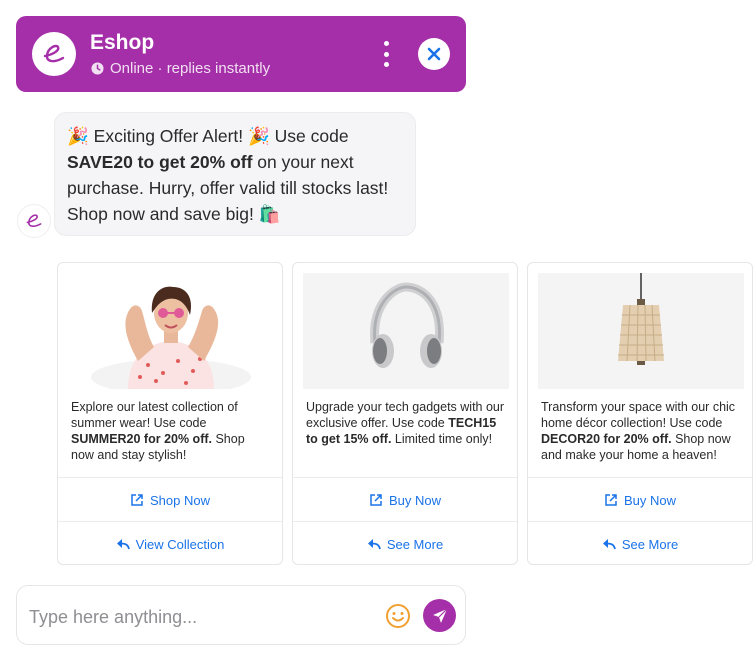 Image resolution: width=756 pixels, height=661 pixels. Describe the element at coordinates (168, 136) in the screenshot. I see `message-text: Exciting Offer Alert!` at that location.